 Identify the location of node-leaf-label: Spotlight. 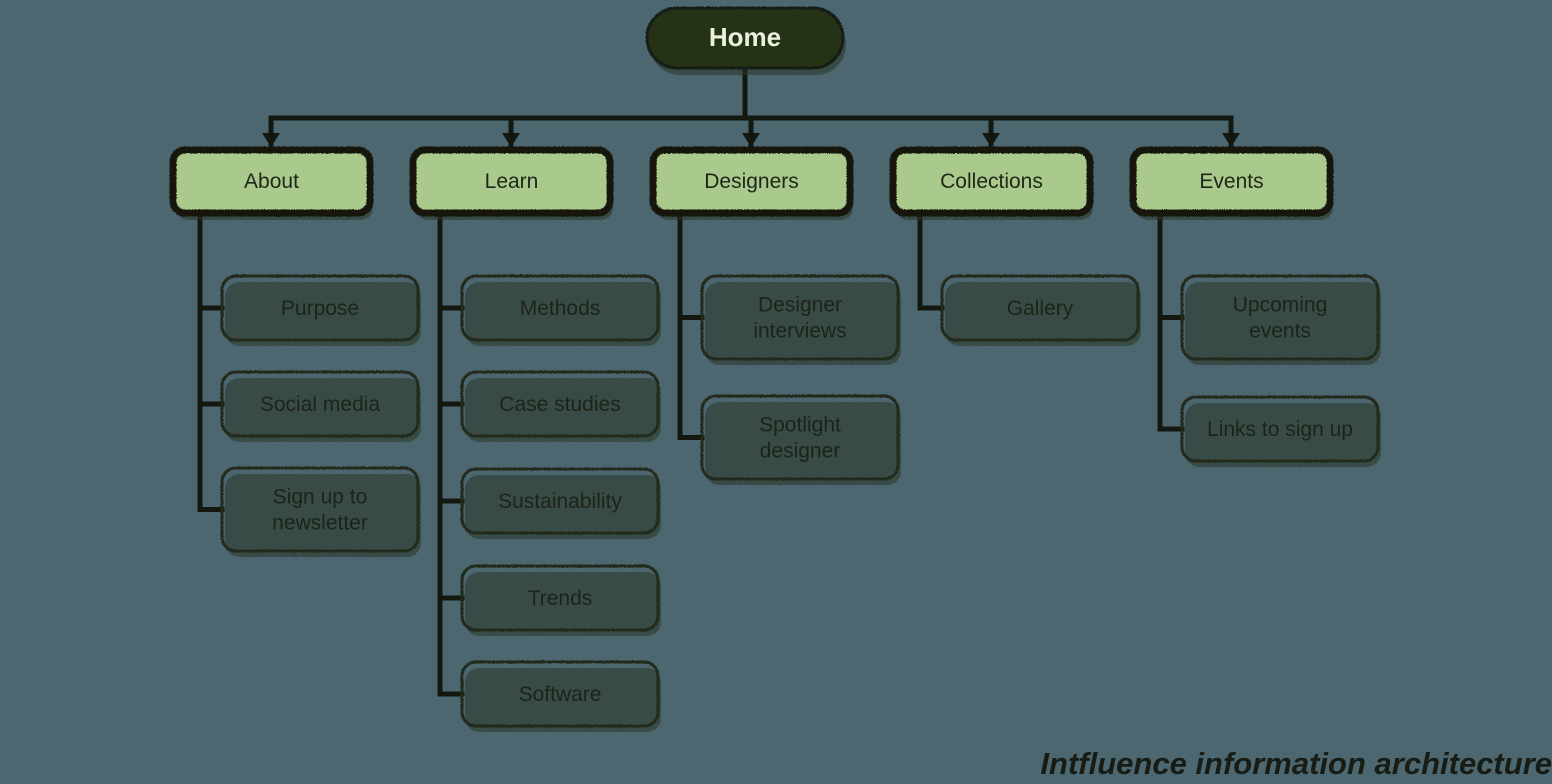
(800, 425).